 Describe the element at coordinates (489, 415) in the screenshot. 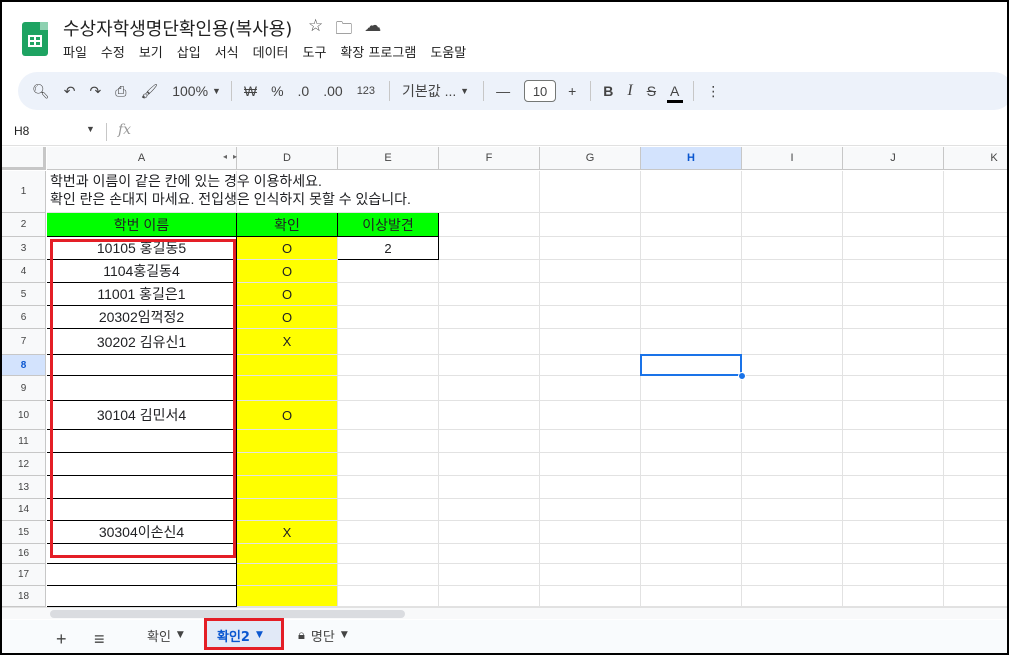

I see `cell-f10` at that location.